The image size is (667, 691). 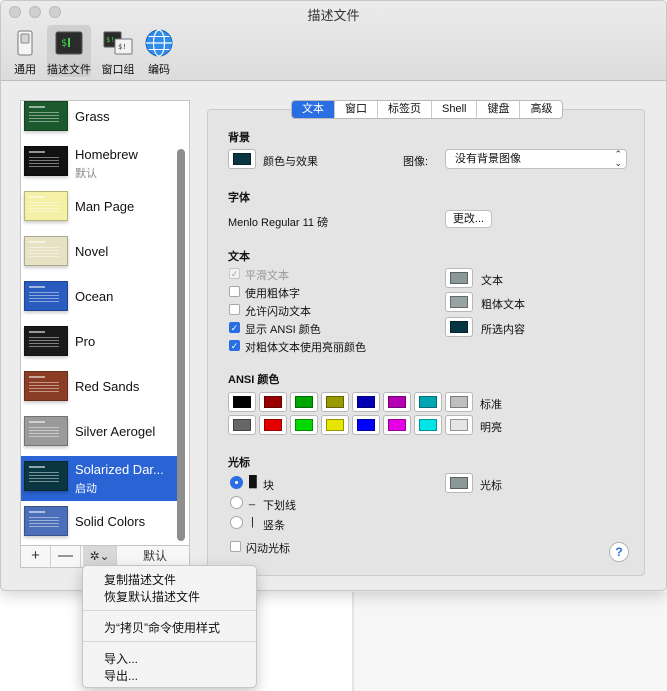 I want to click on profile-name: Man Page, so click(x=105, y=206).